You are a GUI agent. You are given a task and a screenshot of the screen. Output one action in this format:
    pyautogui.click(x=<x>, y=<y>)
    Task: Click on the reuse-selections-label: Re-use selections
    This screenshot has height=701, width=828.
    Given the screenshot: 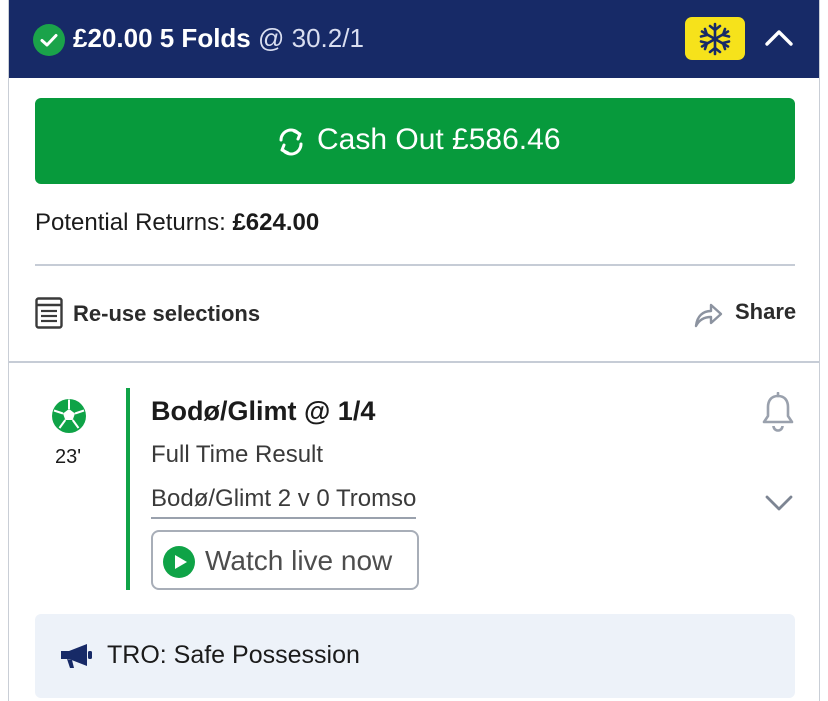 What is the action you would take?
    pyautogui.click(x=167, y=313)
    